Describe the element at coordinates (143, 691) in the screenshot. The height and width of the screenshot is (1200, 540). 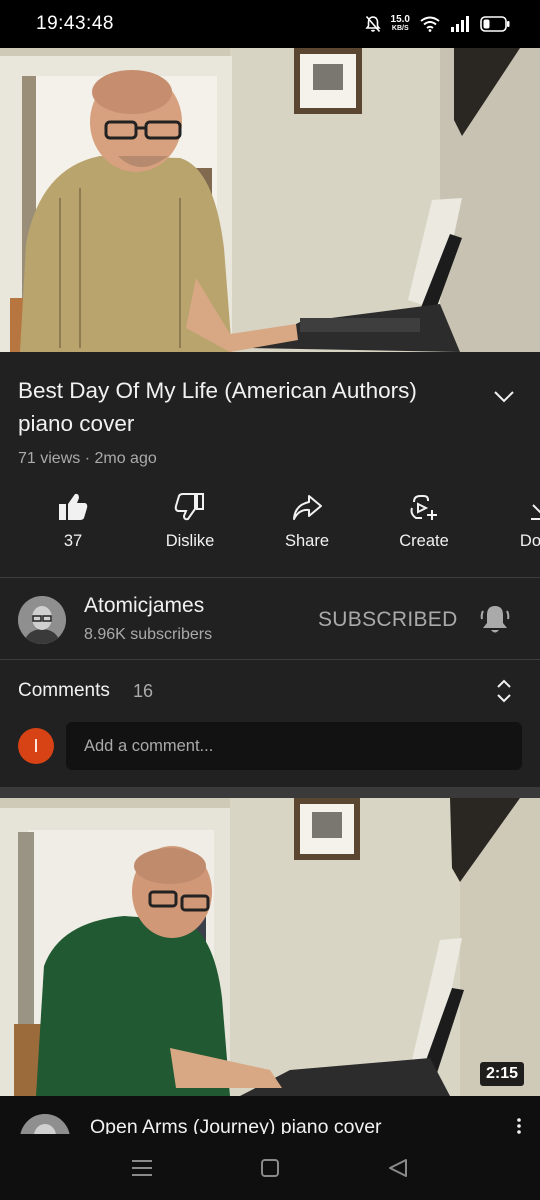
I see `comments-count: 16` at that location.